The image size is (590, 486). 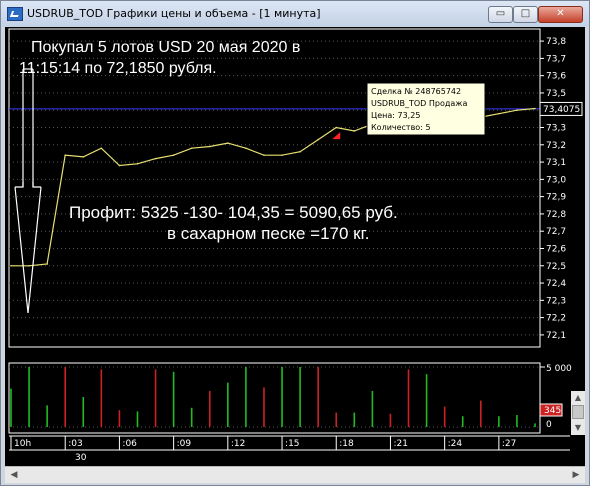 What do you see at coordinates (28, 191) in the screenshot?
I see `annotation-arrow` at bounding box center [28, 191].